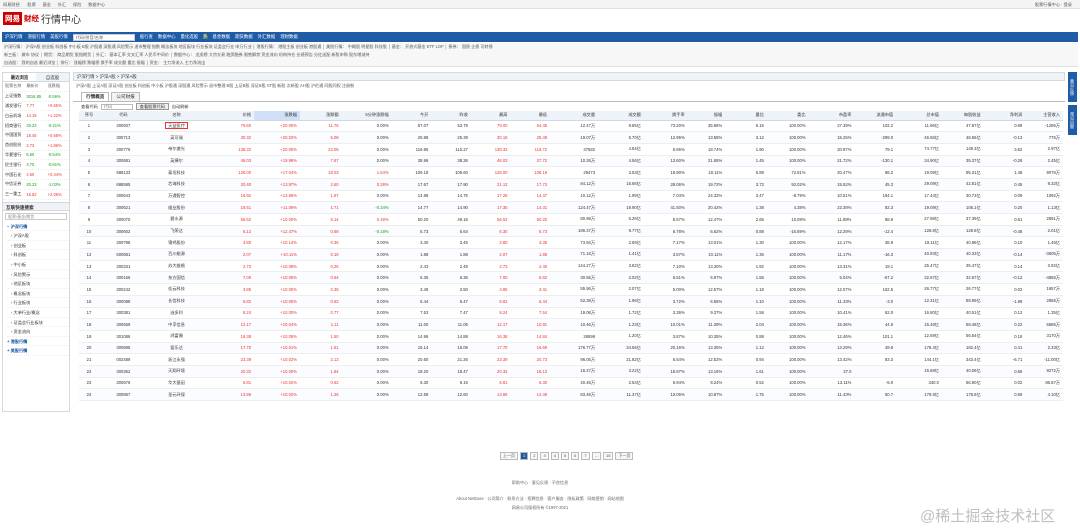 Image resolution: width=1080 pixels, height=532 pixels. I want to click on table-cell: 23, so click(90, 383).